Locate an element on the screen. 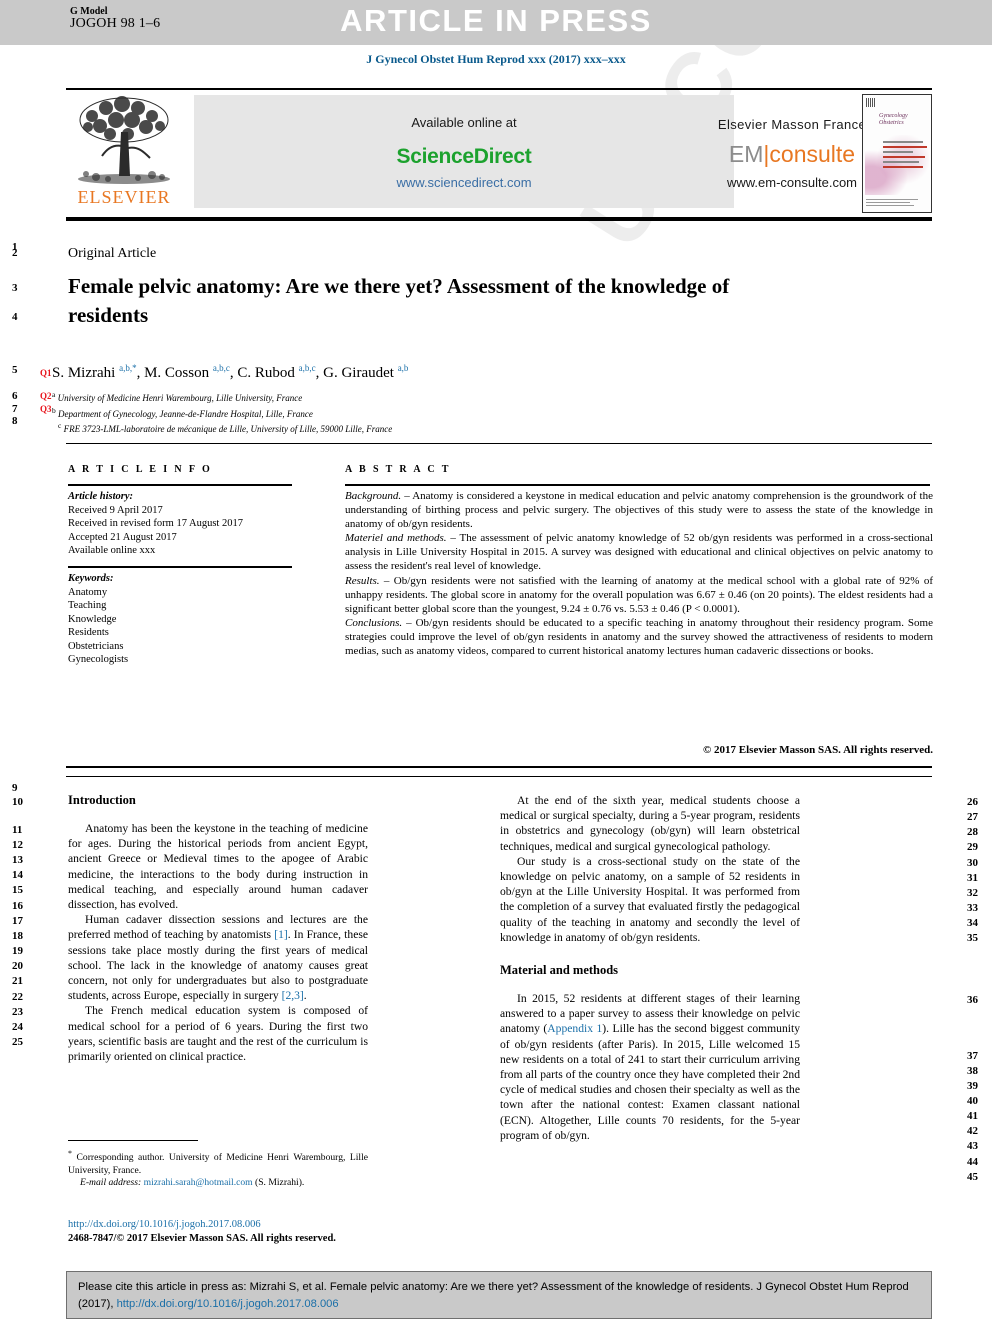 This screenshot has width=992, height=1323. citation-ref-1: [1] is located at coordinates (281, 934).